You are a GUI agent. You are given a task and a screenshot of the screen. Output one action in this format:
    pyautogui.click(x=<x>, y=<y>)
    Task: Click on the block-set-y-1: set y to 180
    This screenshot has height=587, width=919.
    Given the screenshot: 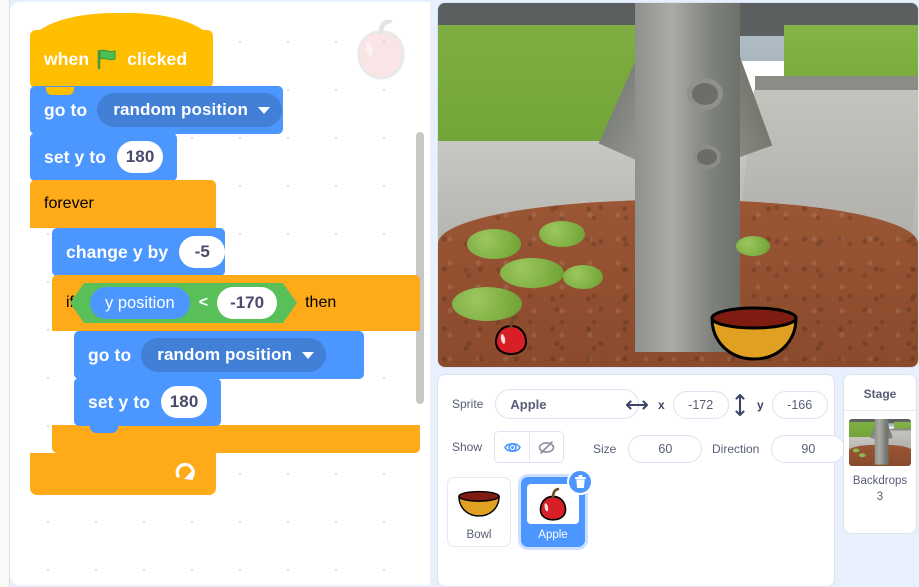 What is the action you would take?
    pyautogui.click(x=103, y=160)
    